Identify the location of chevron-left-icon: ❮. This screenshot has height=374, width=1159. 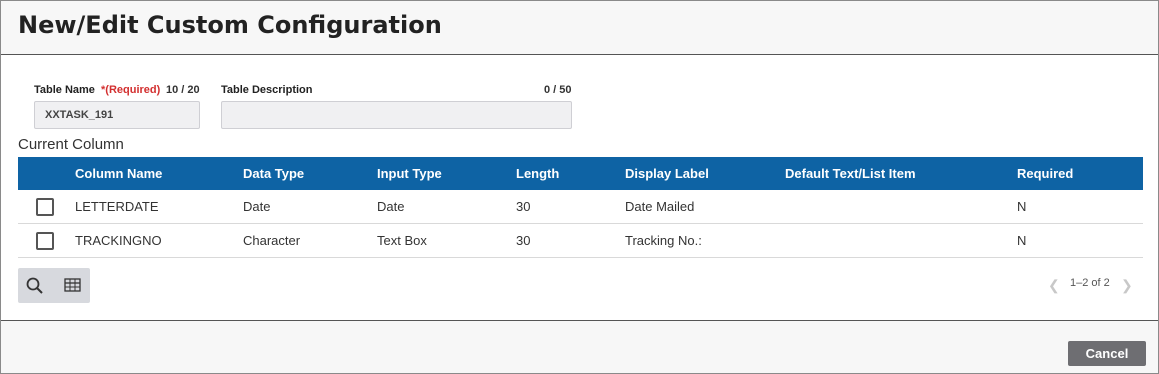
(1054, 285).